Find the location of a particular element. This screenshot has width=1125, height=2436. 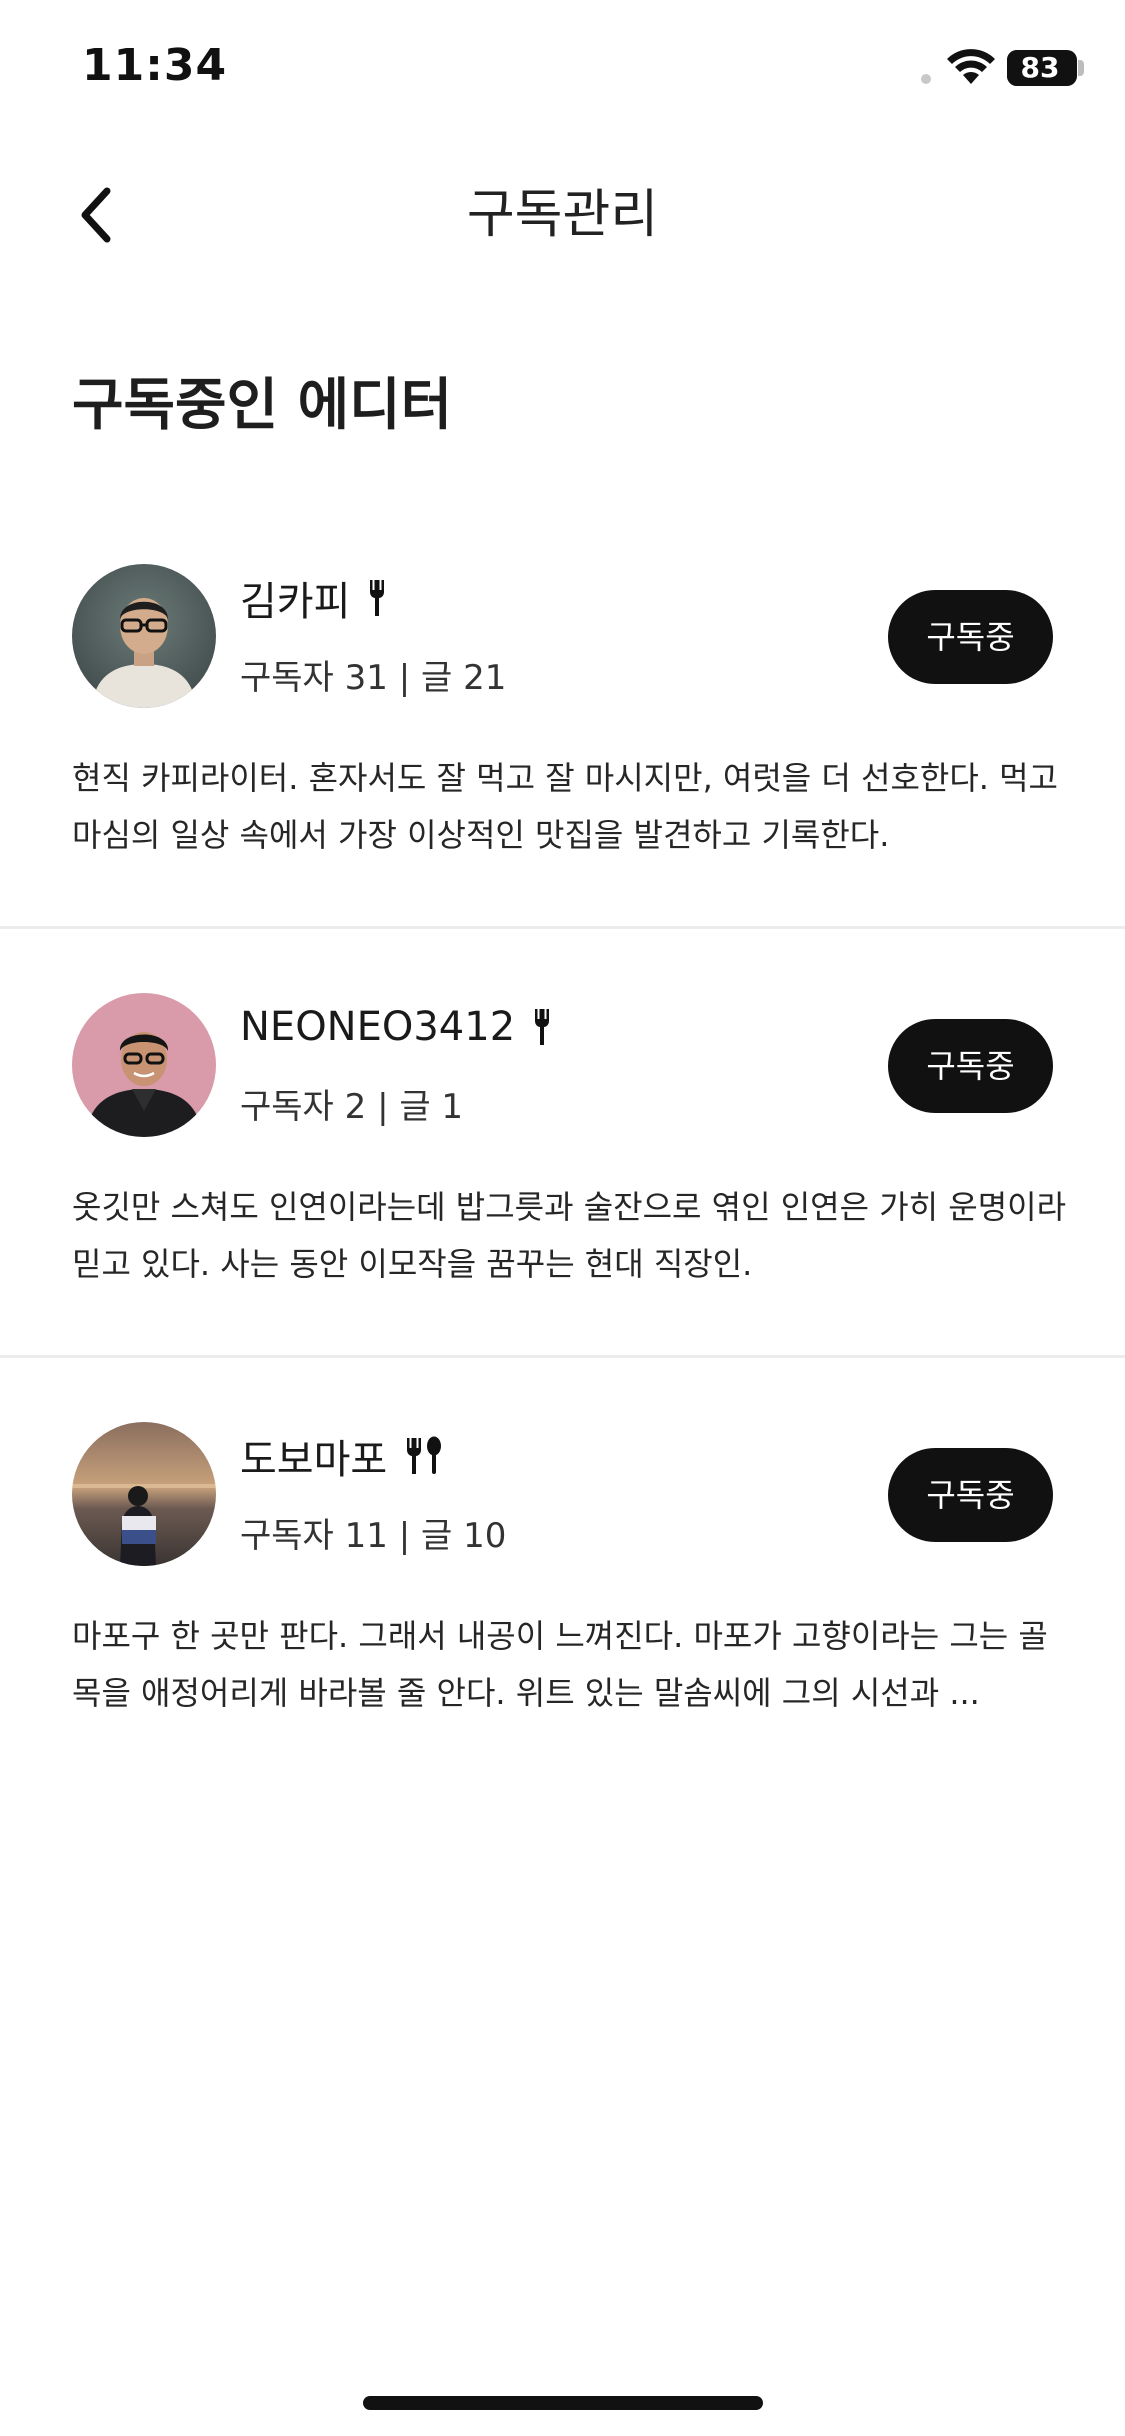

editor-stats: 구독자 2 | 글 1 is located at coordinates (352, 1107).